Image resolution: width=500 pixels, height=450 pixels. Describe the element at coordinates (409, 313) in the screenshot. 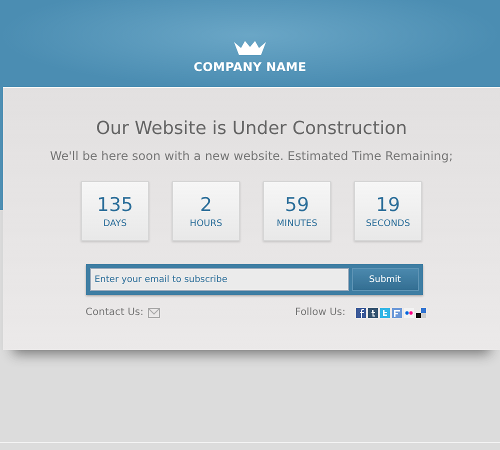

I see `flickr-icon` at that location.